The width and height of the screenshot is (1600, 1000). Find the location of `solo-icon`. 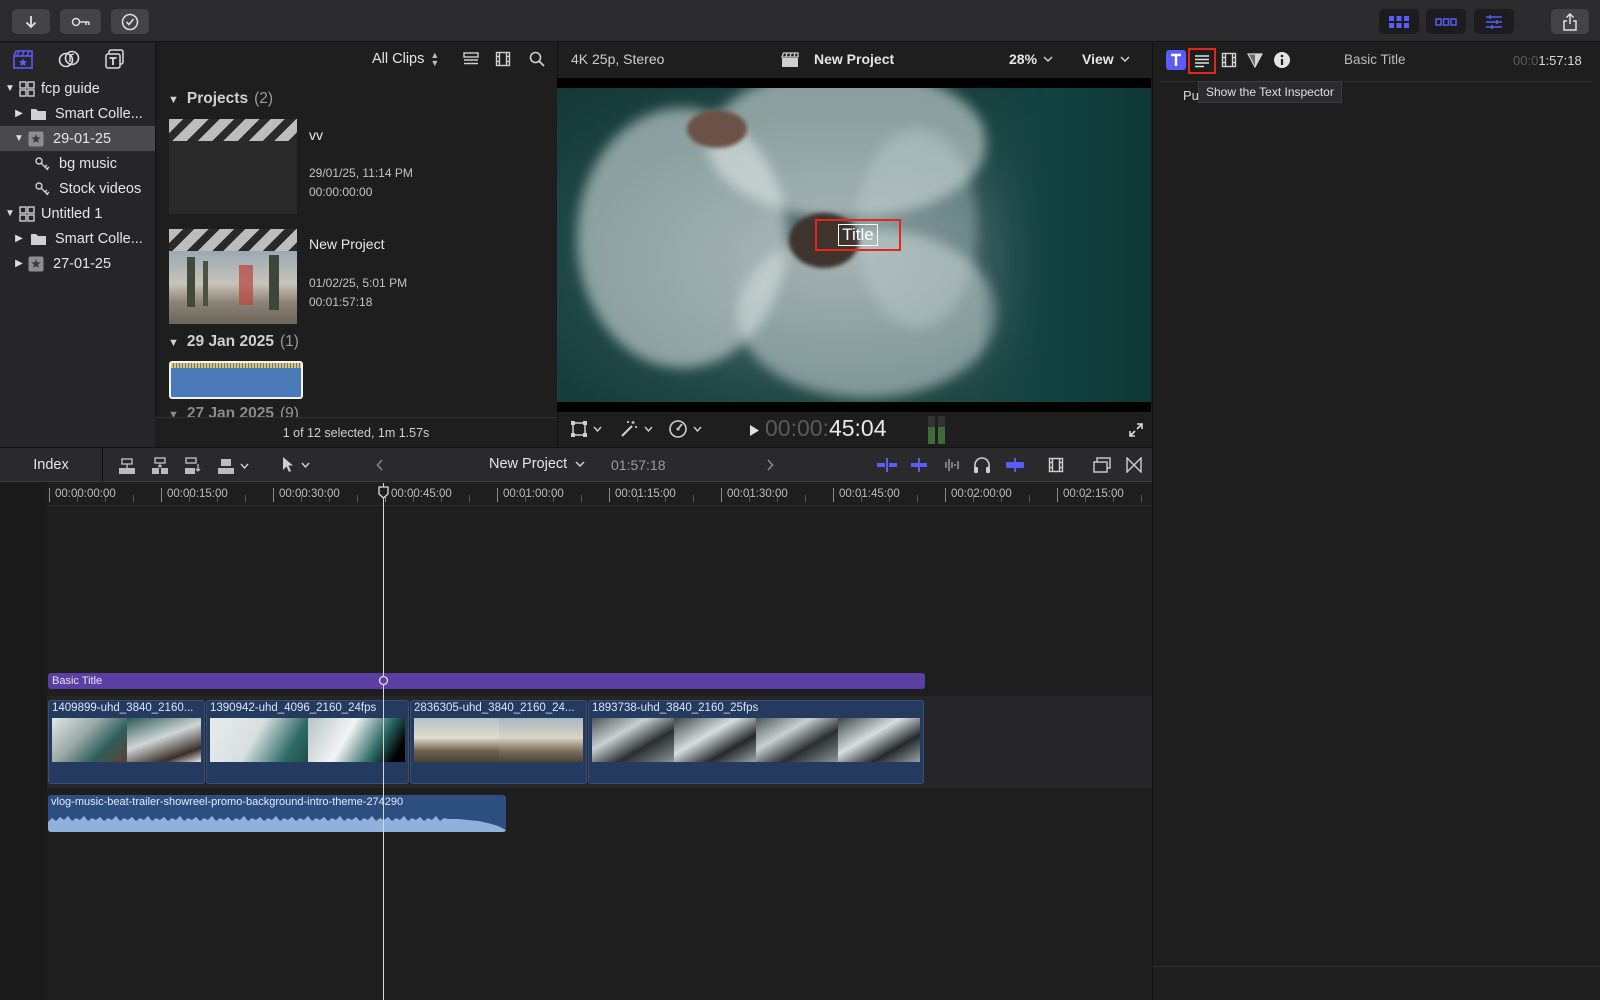

solo-icon is located at coordinates (1015, 465).